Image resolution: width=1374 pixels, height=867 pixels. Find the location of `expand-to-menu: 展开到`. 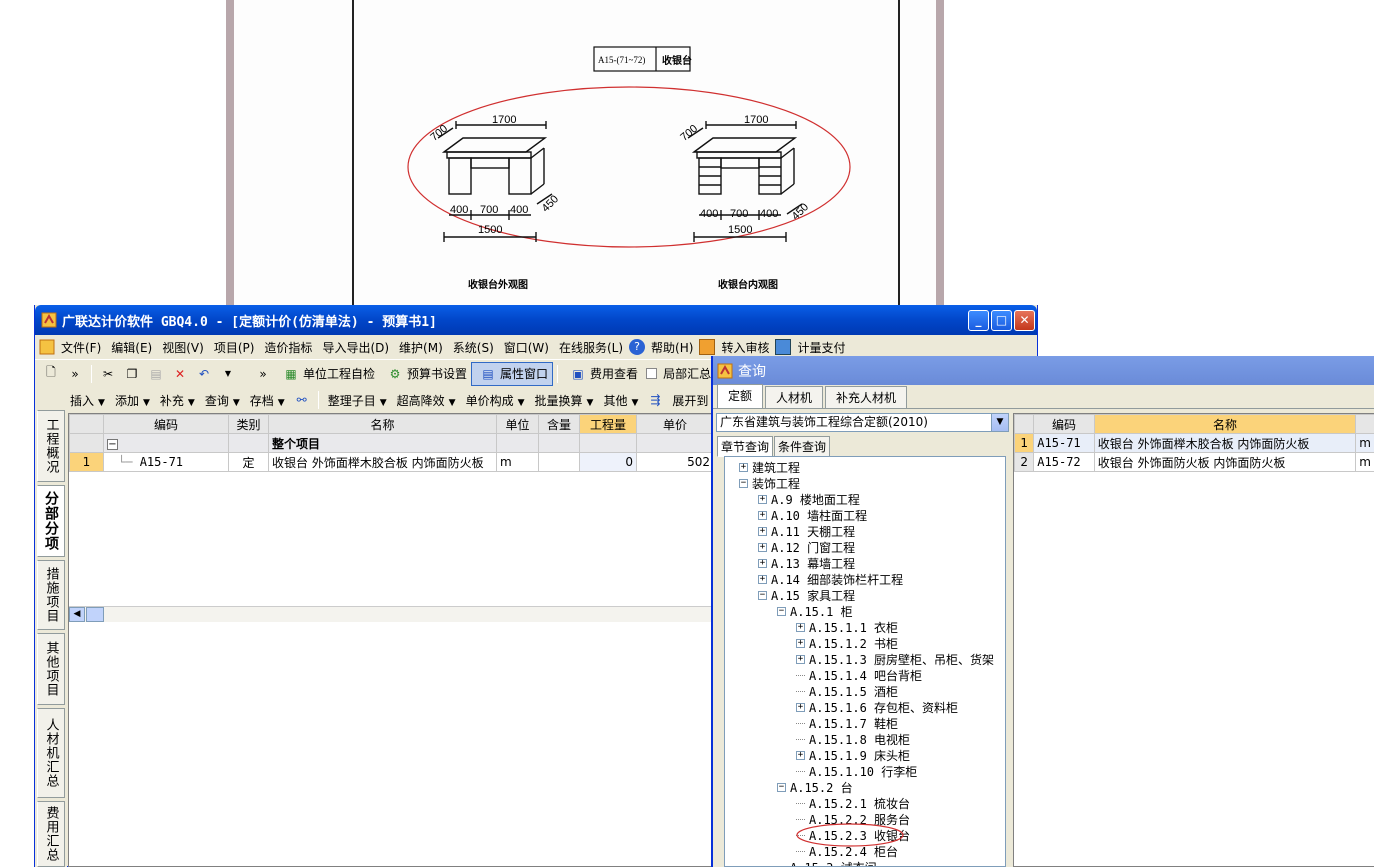

expand-to-menu: 展开到 is located at coordinates (690, 400).